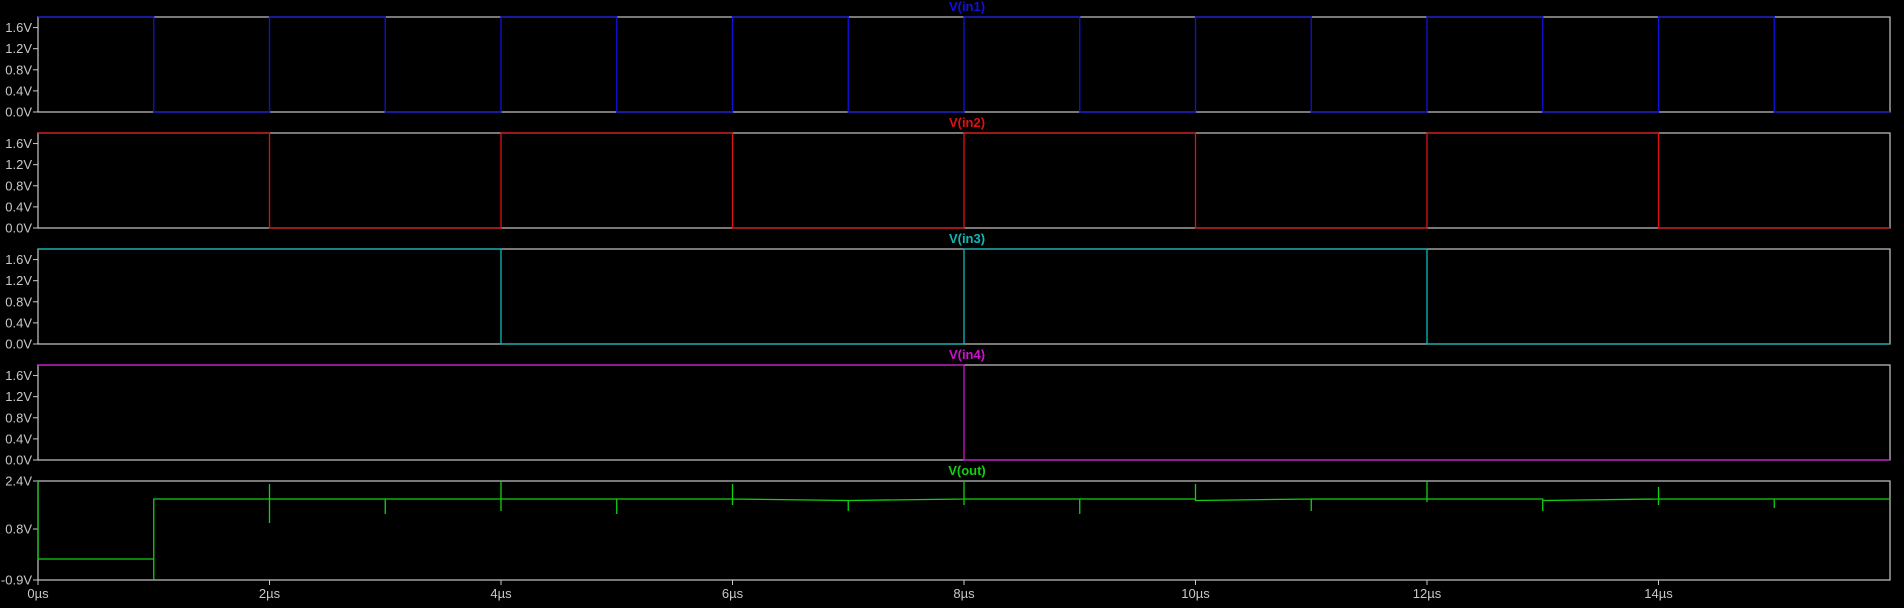 The image size is (1904, 608). What do you see at coordinates (18, 481) in the screenshot?
I see `y-tick-label: 2.4V` at bounding box center [18, 481].